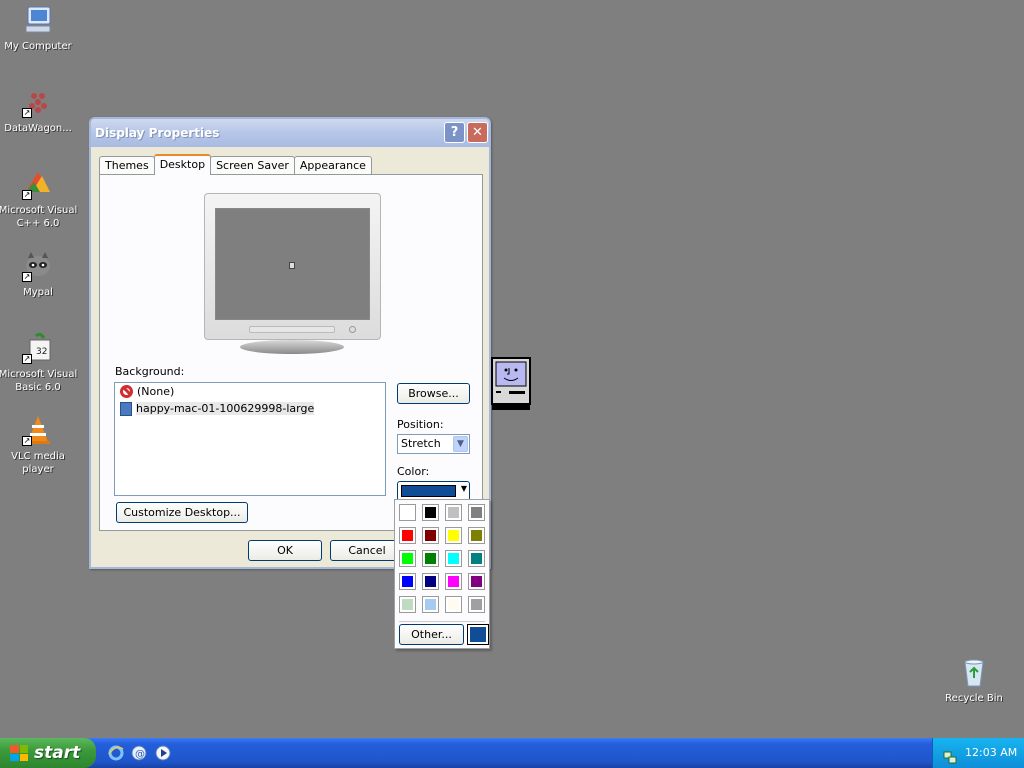  What do you see at coordinates (367, 550) in the screenshot?
I see `cancel-button: Cancel` at bounding box center [367, 550].